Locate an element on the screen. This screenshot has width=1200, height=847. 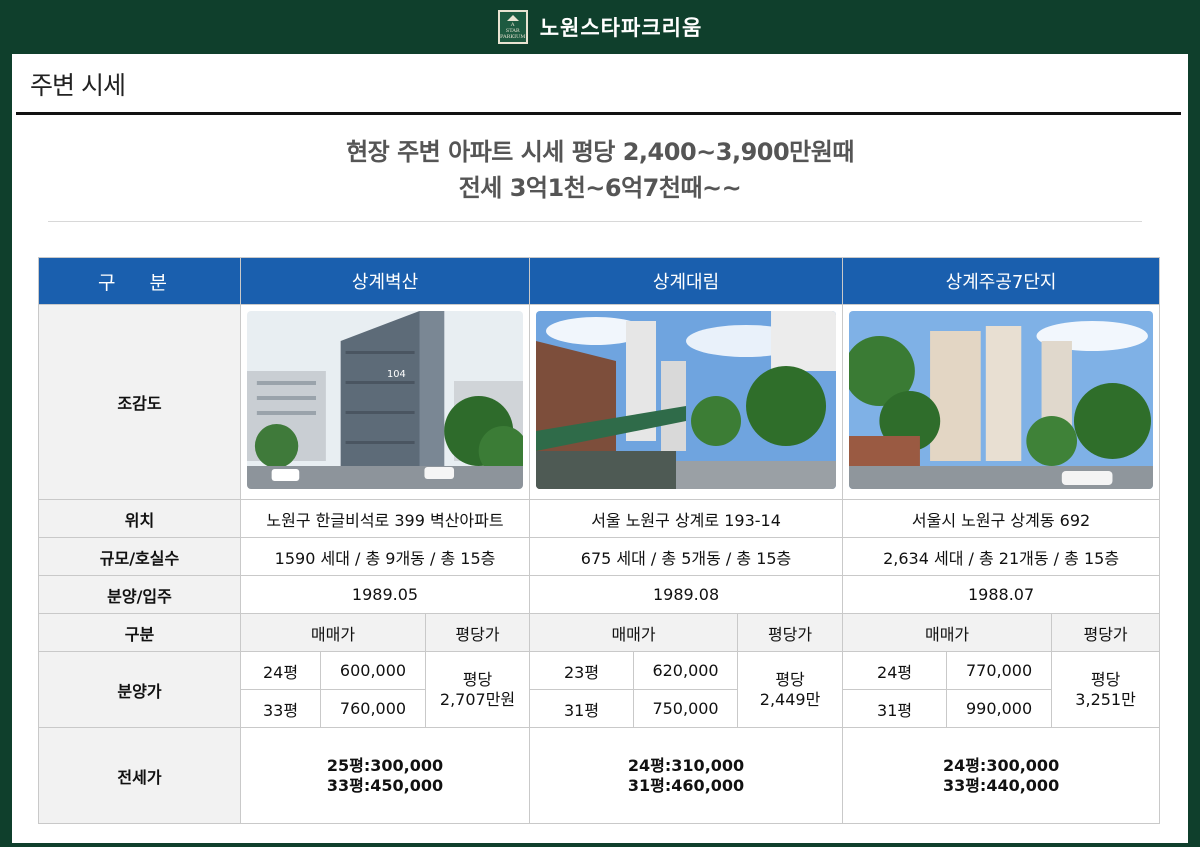
per-pyeong-1: 평당 2,707만원 is located at coordinates (477, 689).